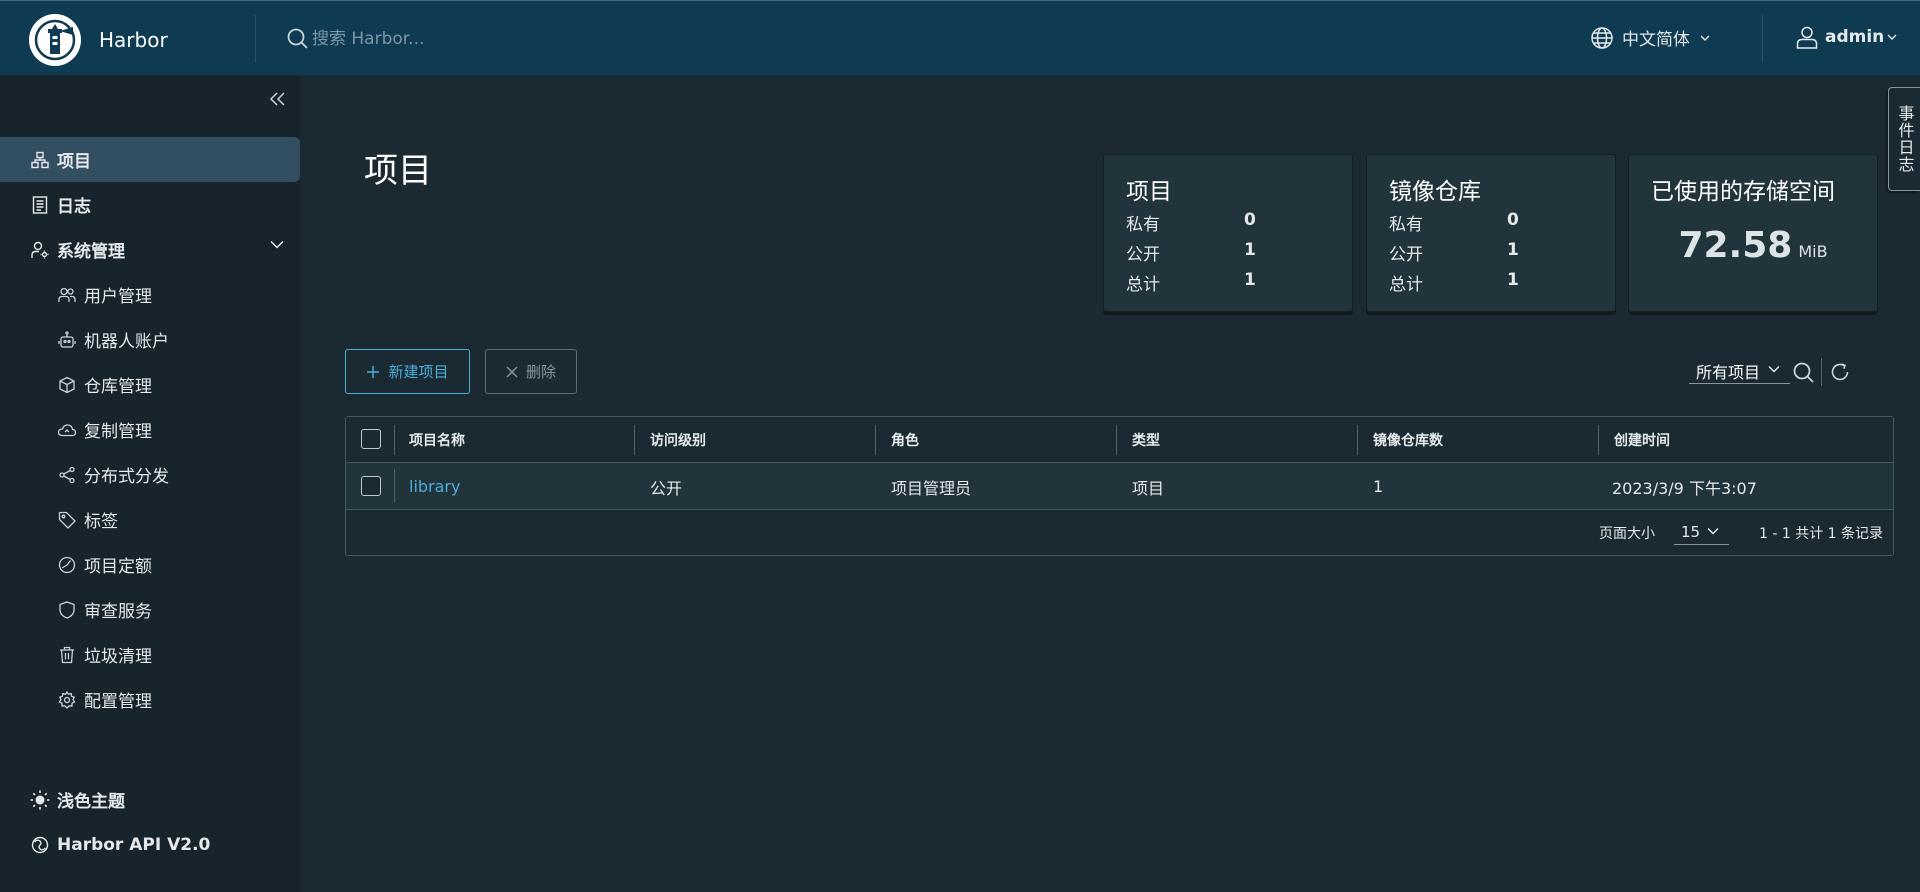 The width and height of the screenshot is (1920, 892). Describe the element at coordinates (531, 371) in the screenshot. I see `delete-button: 删除` at that location.